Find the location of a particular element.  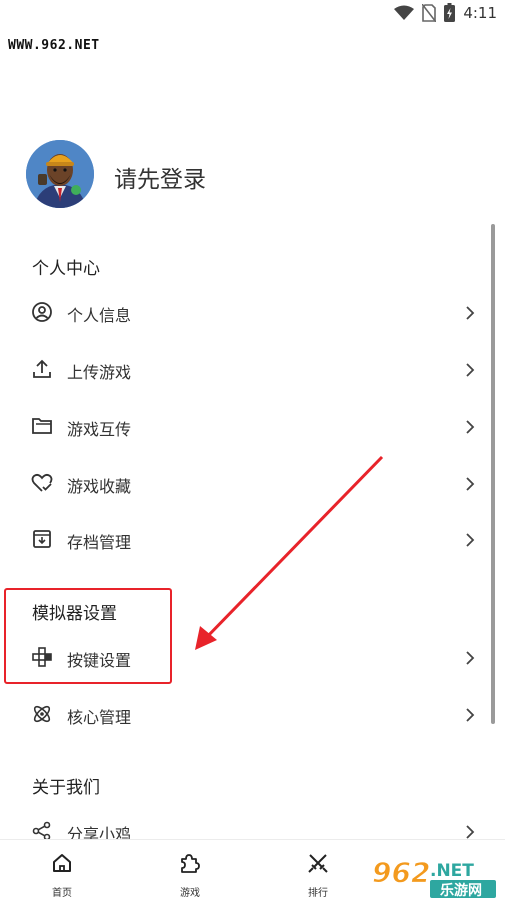

watermark-logo: 962 .NET 乐游网 is located at coordinates (435, 877).